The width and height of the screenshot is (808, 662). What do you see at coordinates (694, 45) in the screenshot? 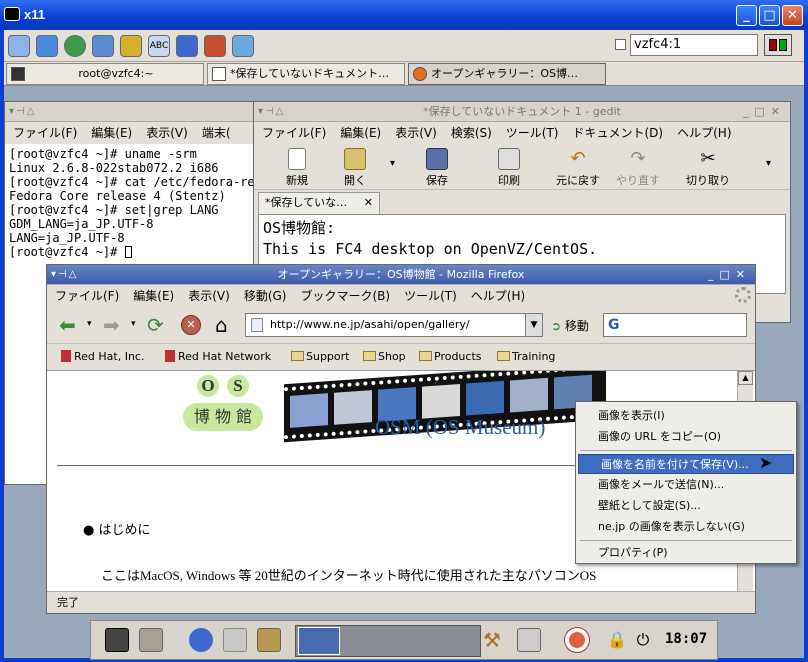
I see `host-field: vzfc4:1` at bounding box center [694, 45].